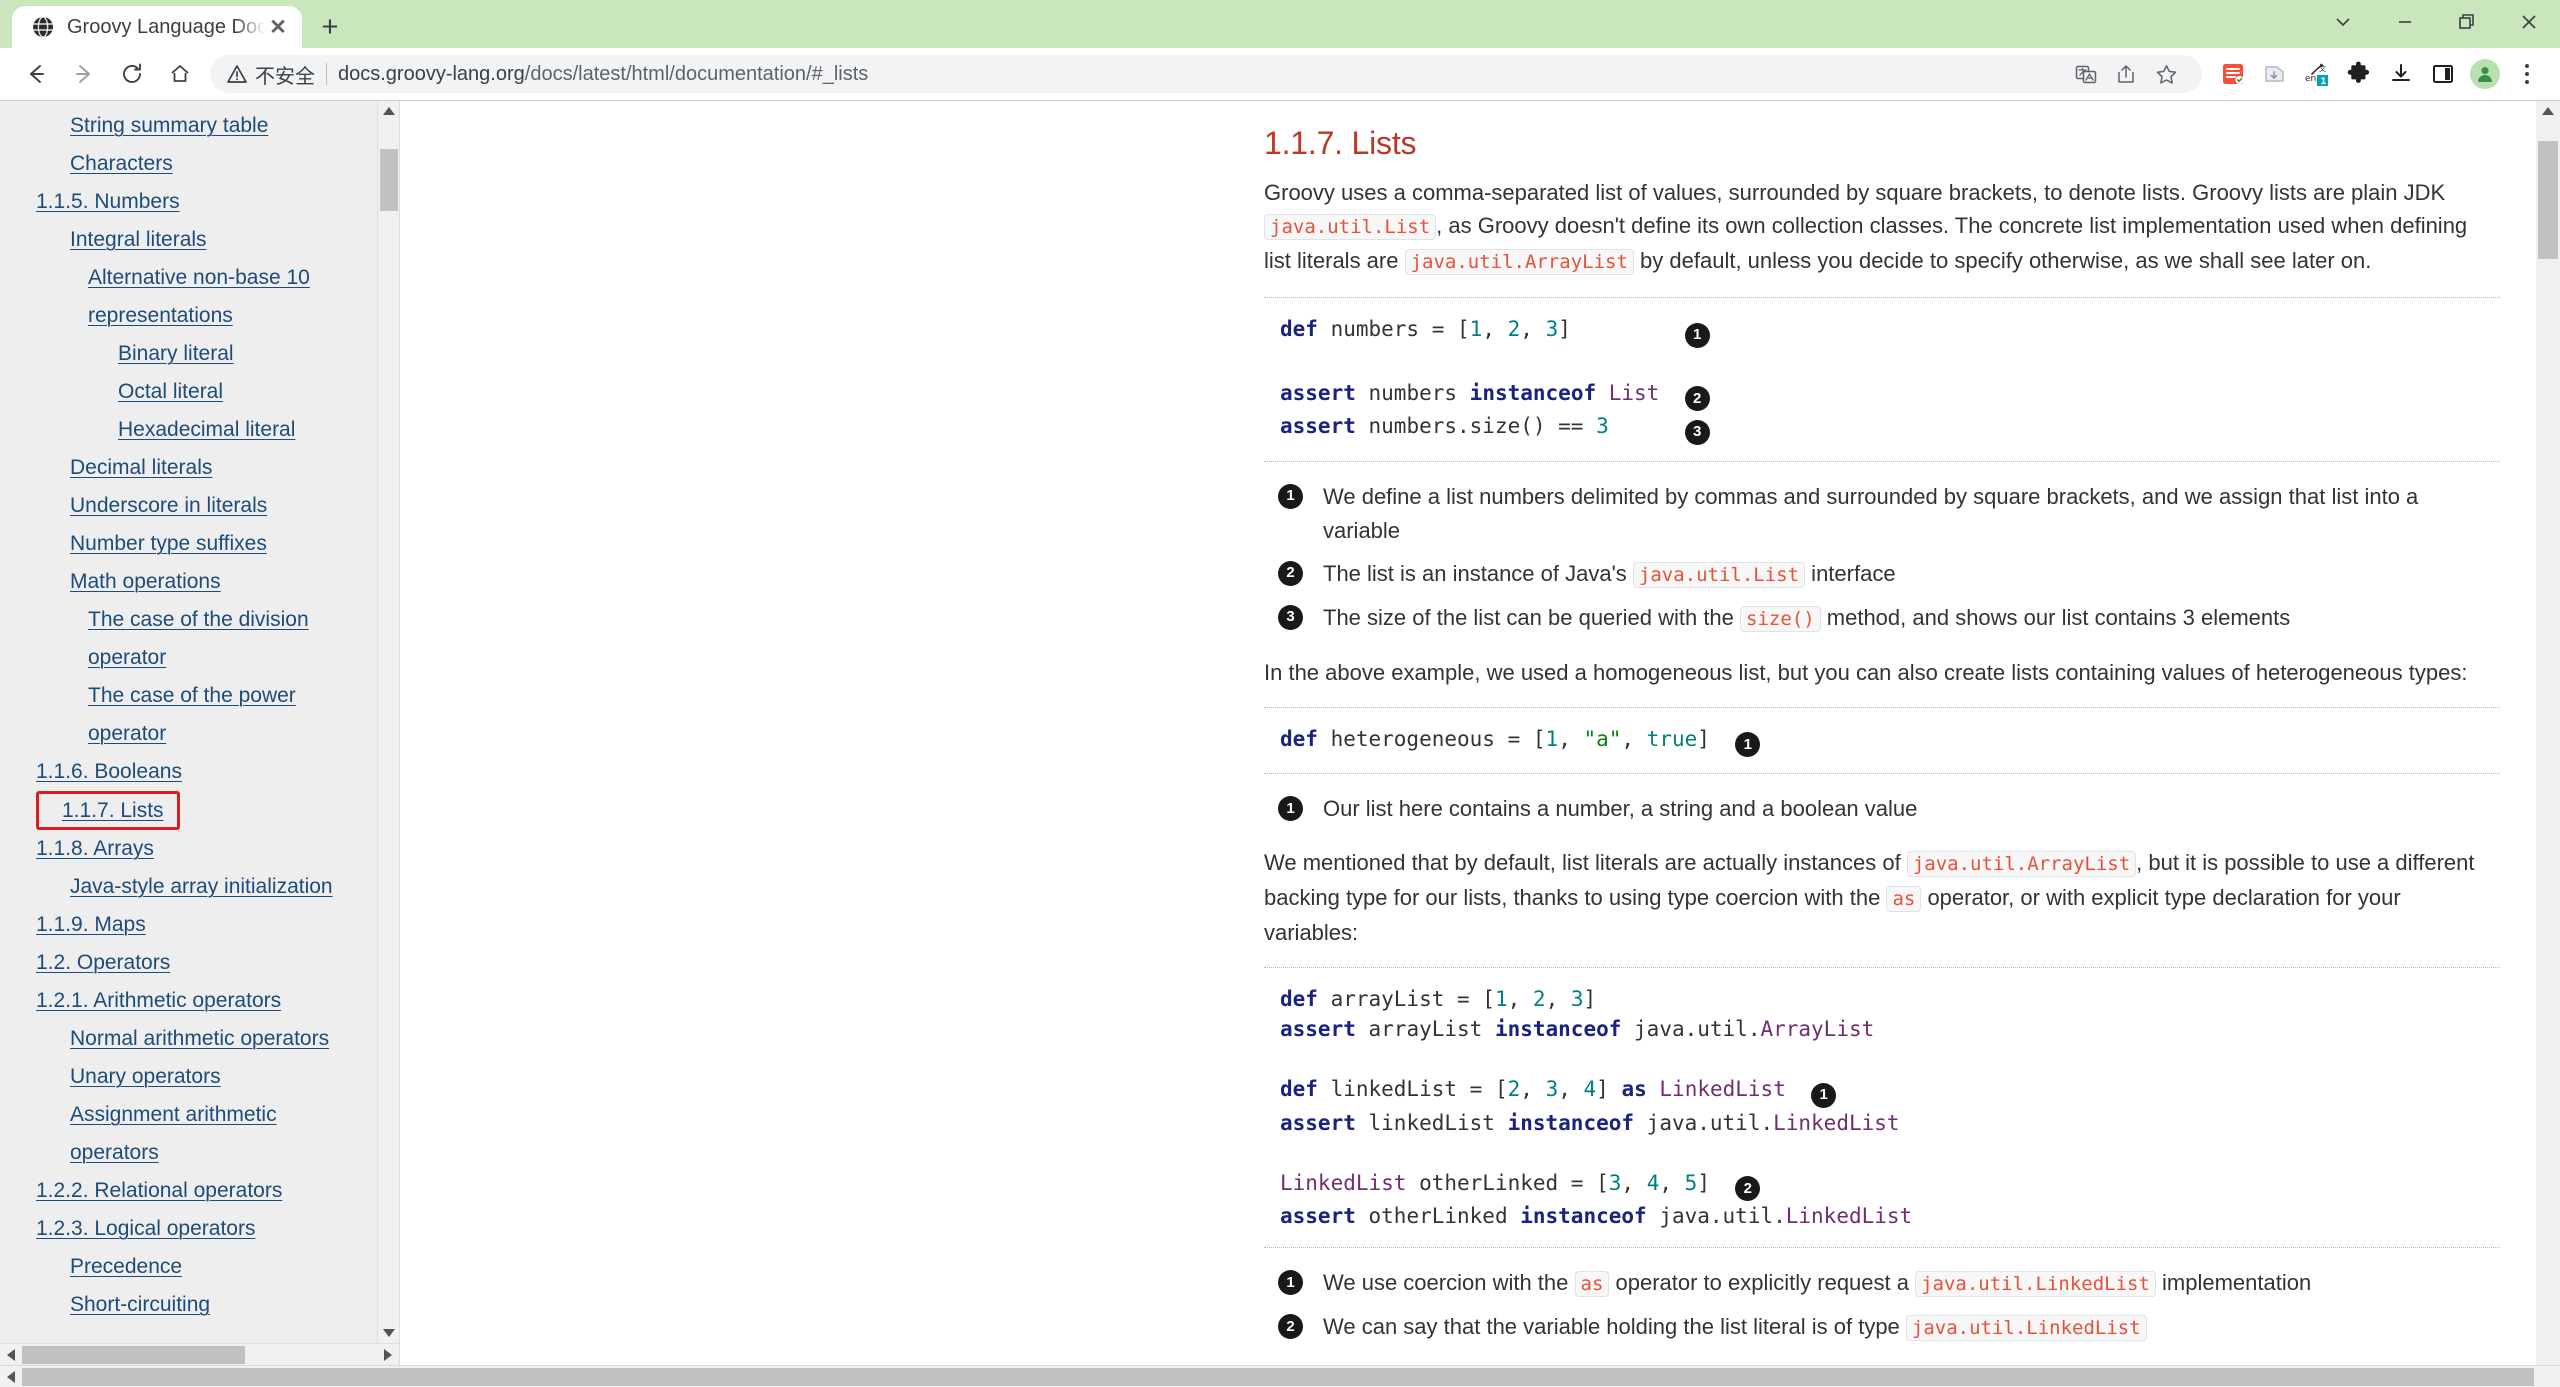 The height and width of the screenshot is (1387, 2560). I want to click on toc-vertical-scrollbar, so click(388, 722).